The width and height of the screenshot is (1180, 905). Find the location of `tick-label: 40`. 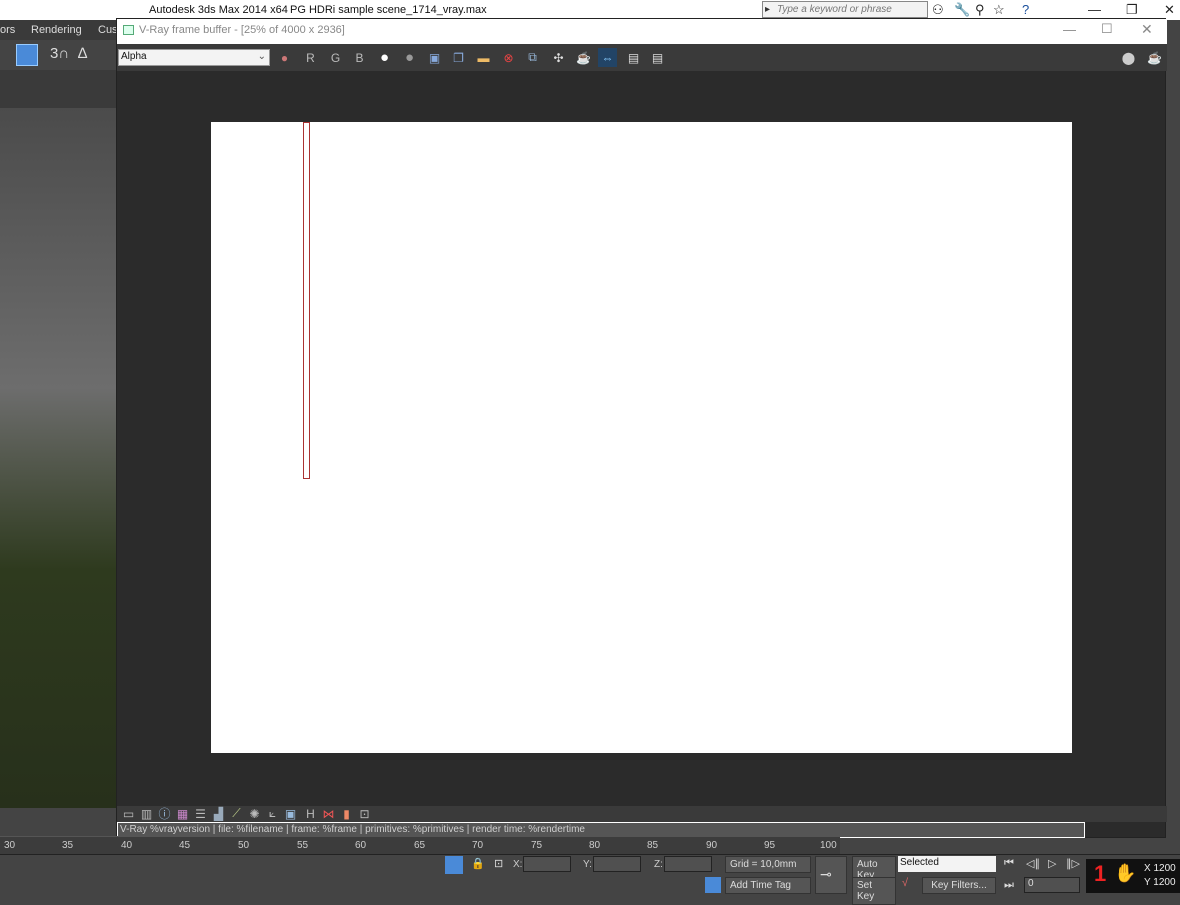

tick-label: 40 is located at coordinates (127, 845).